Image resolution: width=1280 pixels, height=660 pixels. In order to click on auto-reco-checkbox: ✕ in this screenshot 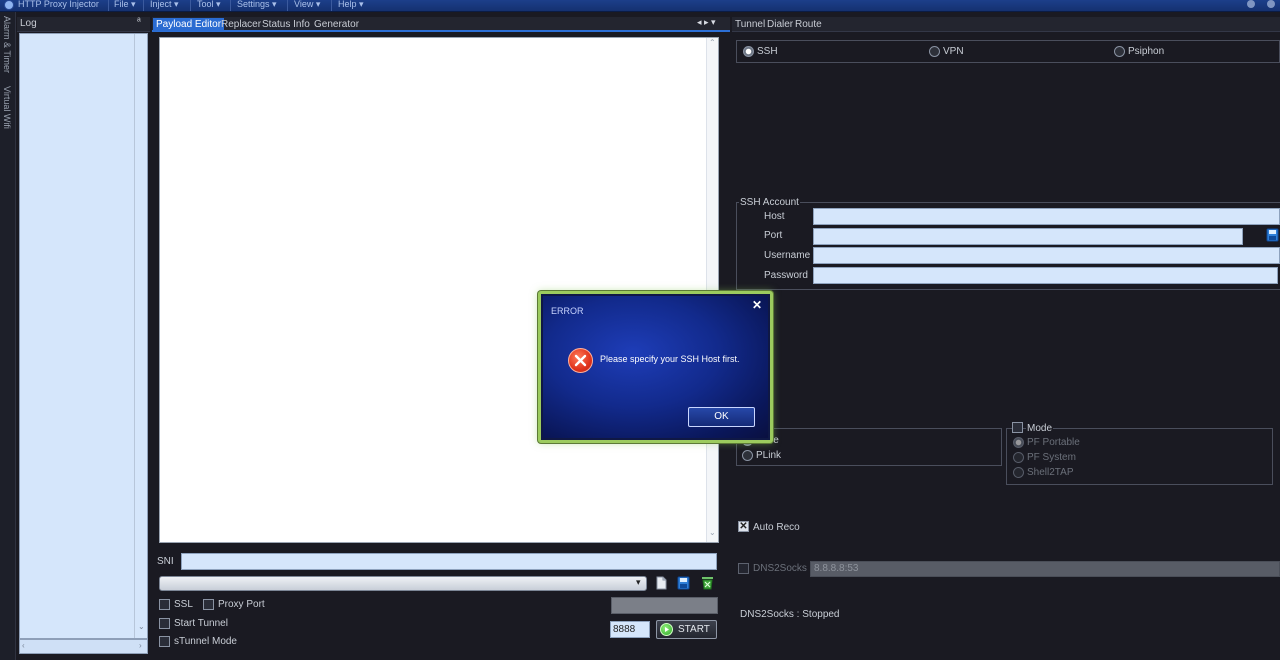, I will do `click(743, 526)`.